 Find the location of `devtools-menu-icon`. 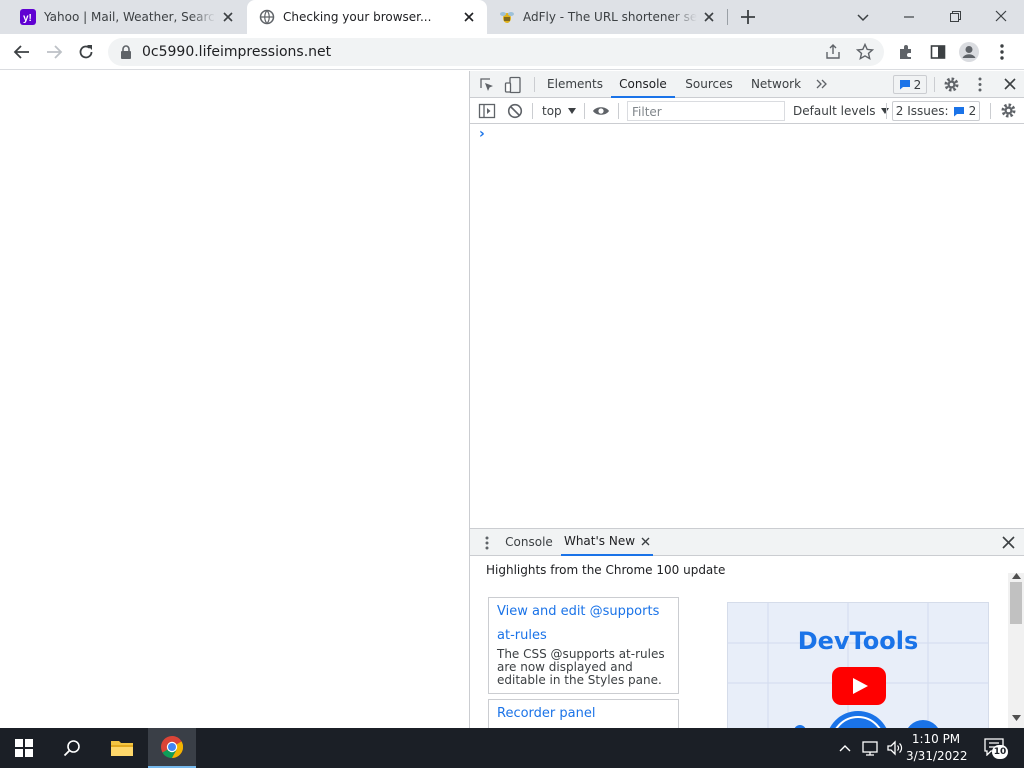

devtools-menu-icon is located at coordinates (980, 84).